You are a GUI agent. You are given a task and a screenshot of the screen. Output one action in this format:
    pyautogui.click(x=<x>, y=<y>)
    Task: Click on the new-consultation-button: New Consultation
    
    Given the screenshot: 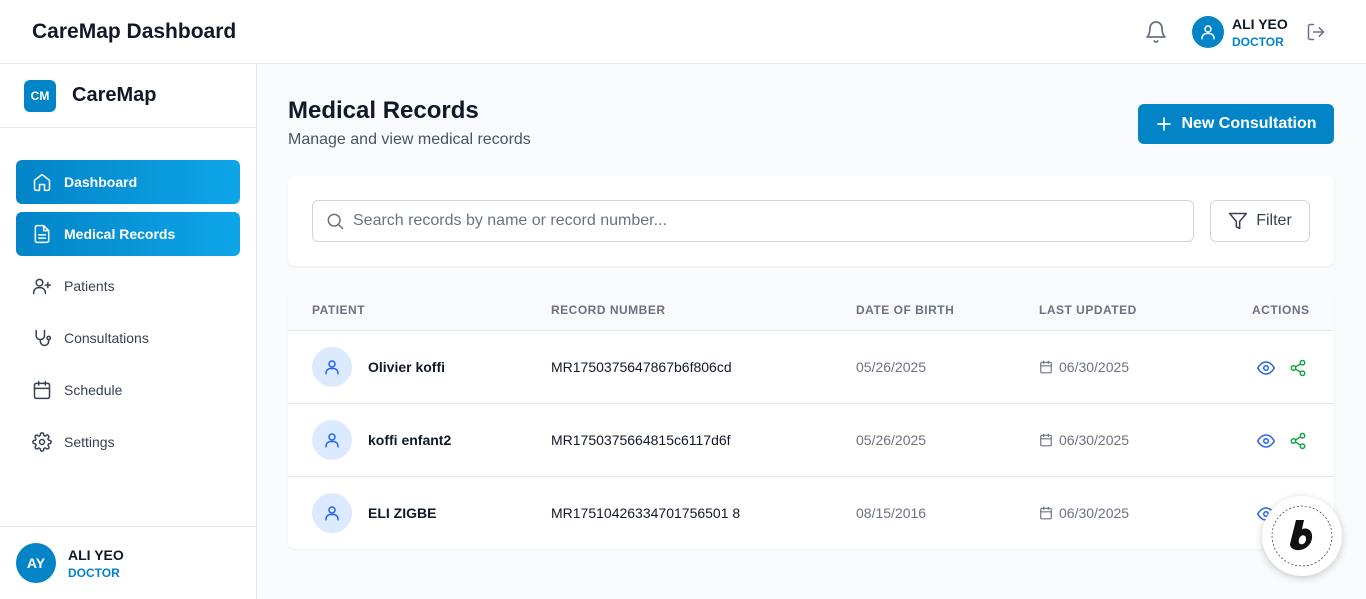 What is the action you would take?
    pyautogui.click(x=1236, y=124)
    